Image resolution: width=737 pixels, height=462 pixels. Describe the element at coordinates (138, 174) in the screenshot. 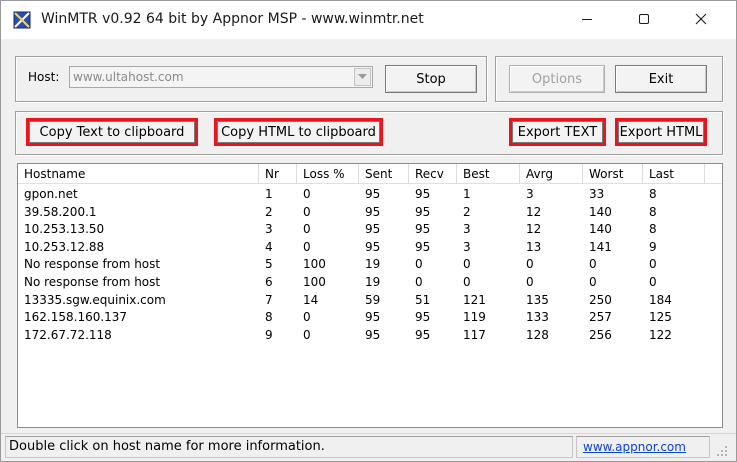

I see `column-header-hostname: Hostname` at that location.